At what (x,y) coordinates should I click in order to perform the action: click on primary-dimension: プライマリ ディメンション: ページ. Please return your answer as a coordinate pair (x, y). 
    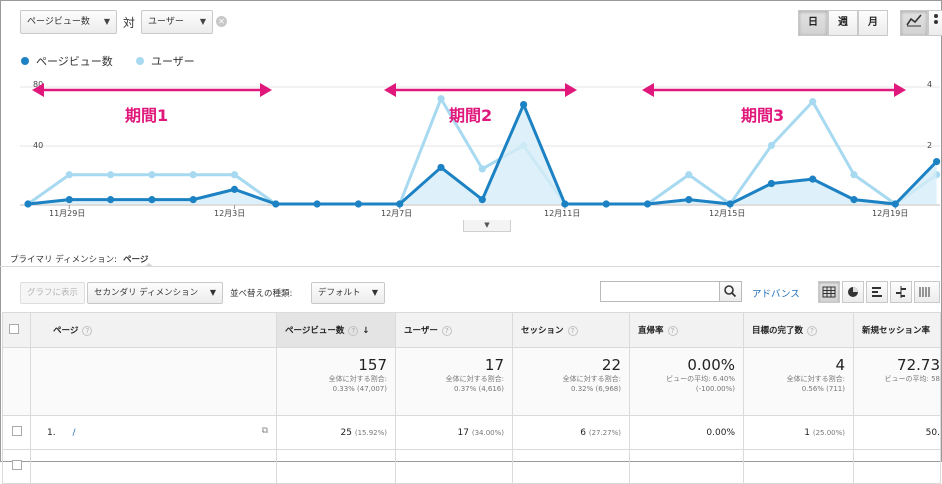
    Looking at the image, I should click on (79, 259).